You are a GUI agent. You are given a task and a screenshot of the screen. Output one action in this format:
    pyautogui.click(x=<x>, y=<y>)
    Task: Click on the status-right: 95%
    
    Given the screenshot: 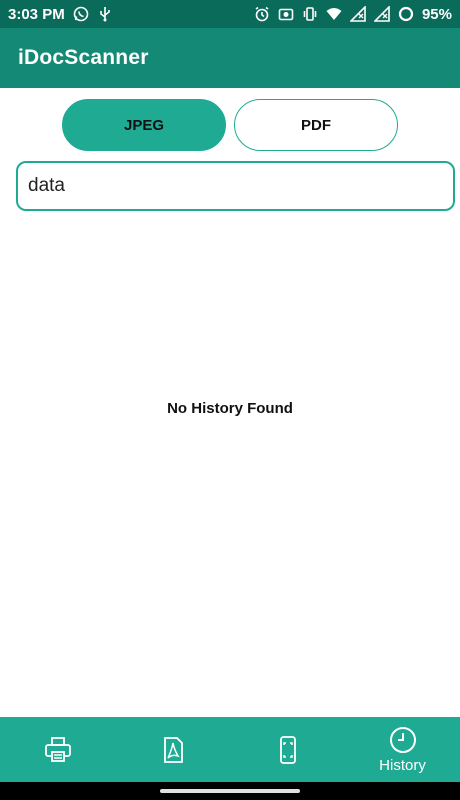 What is the action you would take?
    pyautogui.click(x=353, y=14)
    